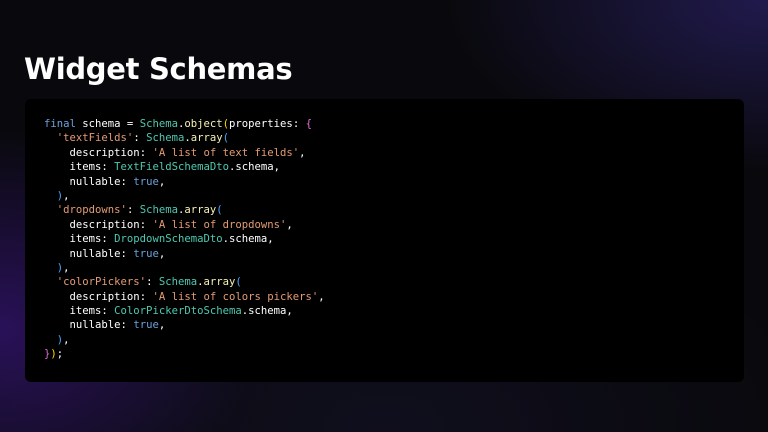 Image resolution: width=768 pixels, height=432 pixels. What do you see at coordinates (394, 311) in the screenshot?
I see `code-line: items: ColorPickerDtoSchema.schema,` at bounding box center [394, 311].